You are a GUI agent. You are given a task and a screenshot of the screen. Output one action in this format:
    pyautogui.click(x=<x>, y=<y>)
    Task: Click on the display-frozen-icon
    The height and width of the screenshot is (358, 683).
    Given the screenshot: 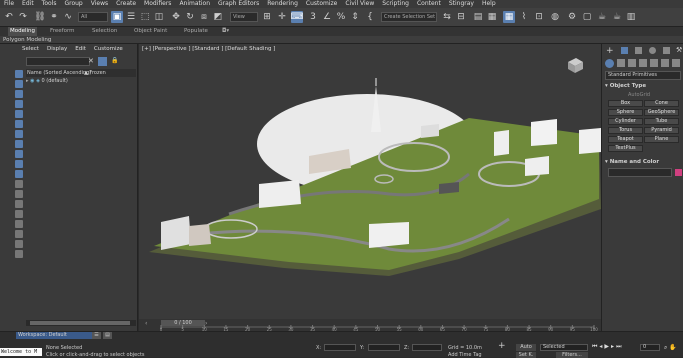 What is the action you would take?
    pyautogui.click(x=19, y=174)
    